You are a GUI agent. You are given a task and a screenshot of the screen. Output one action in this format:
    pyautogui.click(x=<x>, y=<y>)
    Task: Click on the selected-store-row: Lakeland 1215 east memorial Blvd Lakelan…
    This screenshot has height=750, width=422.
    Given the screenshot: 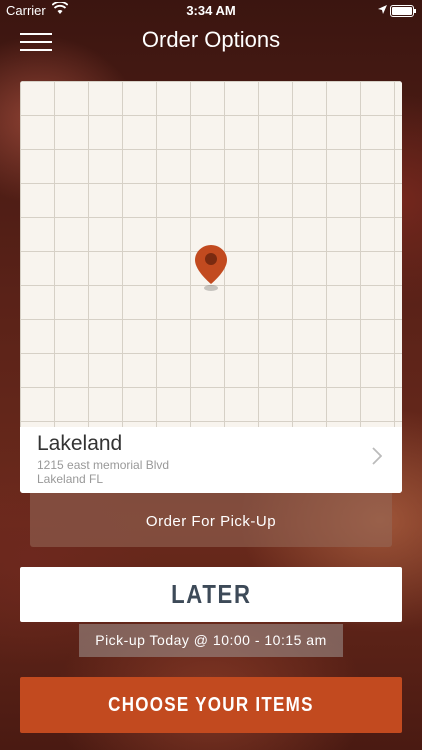 What is the action you would take?
    pyautogui.click(x=211, y=460)
    